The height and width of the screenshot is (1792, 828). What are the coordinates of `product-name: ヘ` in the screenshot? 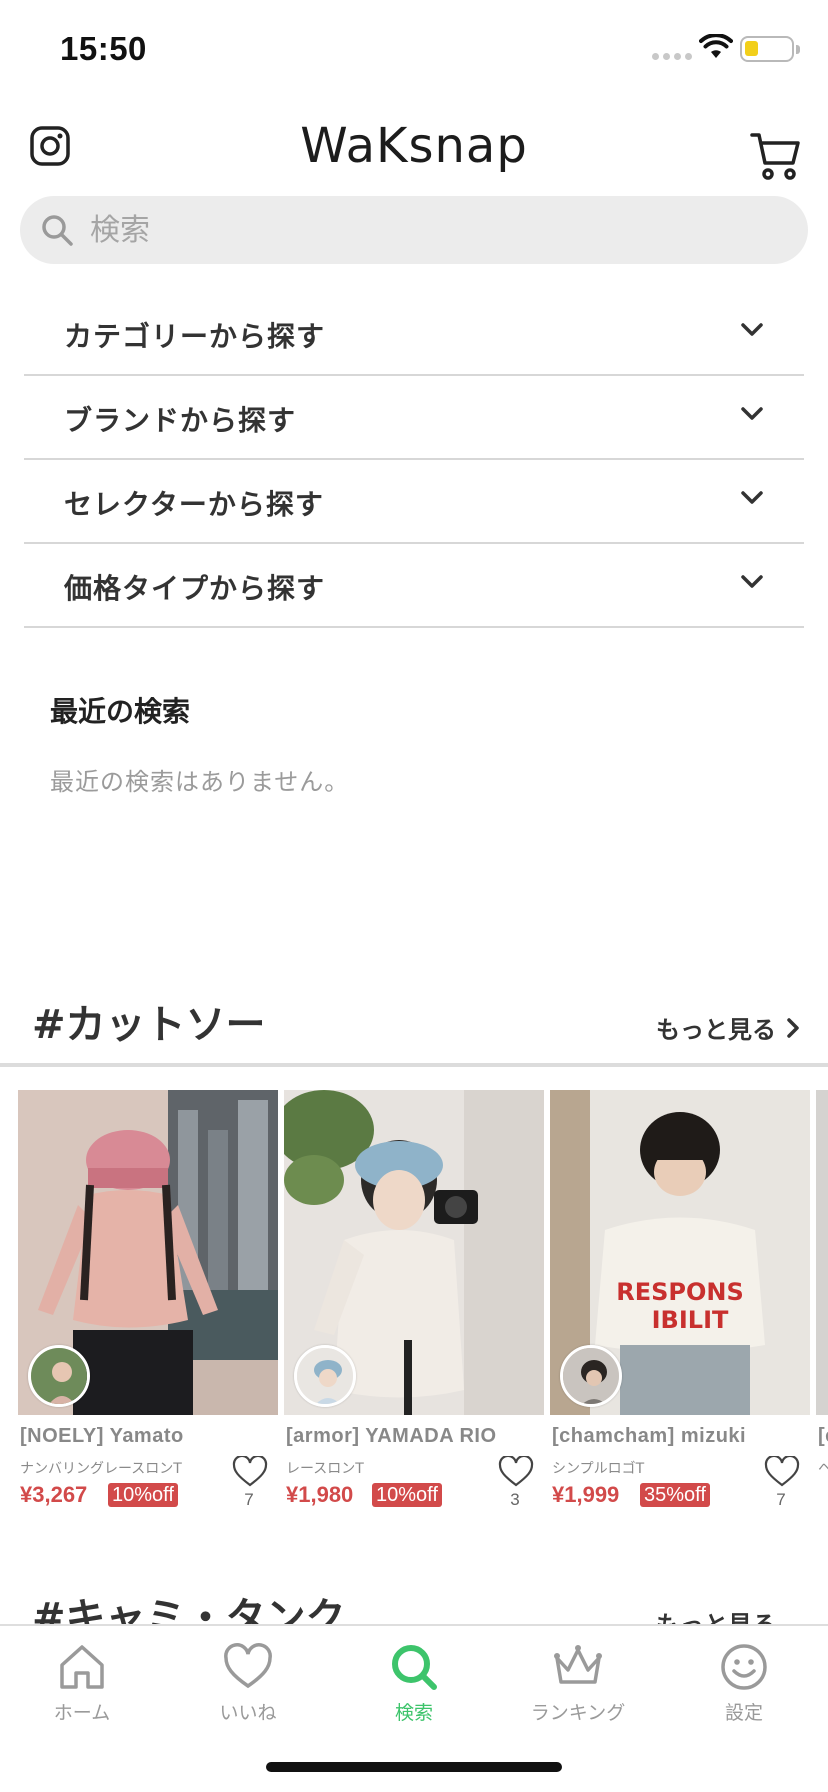 It's located at (823, 1469).